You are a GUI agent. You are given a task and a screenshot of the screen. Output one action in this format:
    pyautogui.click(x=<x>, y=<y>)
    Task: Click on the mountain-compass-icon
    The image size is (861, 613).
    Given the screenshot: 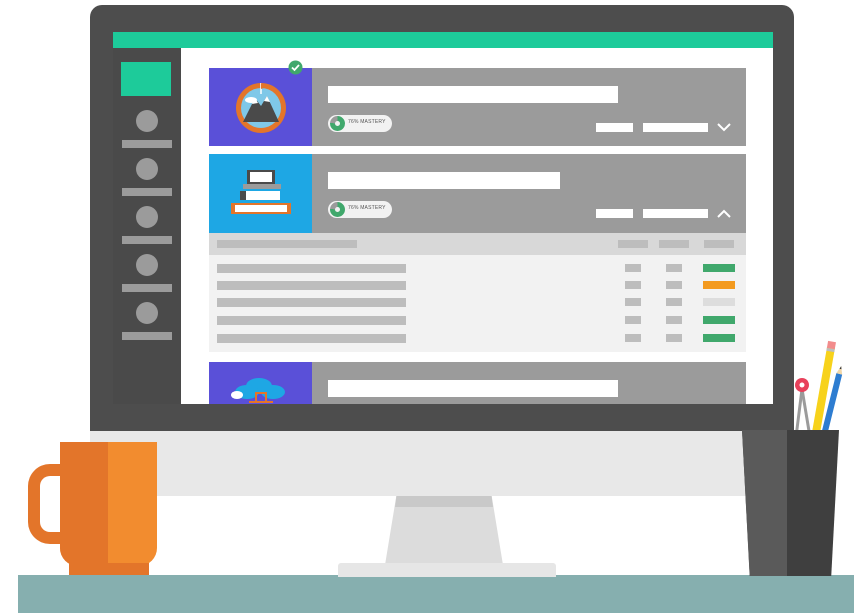 What is the action you would take?
    pyautogui.click(x=261, y=108)
    